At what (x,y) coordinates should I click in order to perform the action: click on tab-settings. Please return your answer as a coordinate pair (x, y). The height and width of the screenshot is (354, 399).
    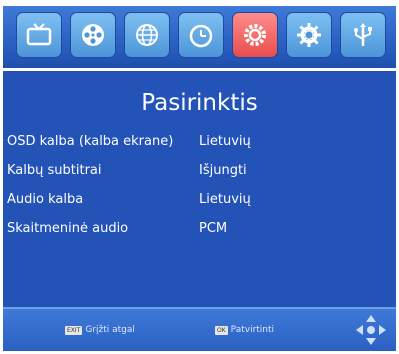
    Looking at the image, I should click on (255, 35).